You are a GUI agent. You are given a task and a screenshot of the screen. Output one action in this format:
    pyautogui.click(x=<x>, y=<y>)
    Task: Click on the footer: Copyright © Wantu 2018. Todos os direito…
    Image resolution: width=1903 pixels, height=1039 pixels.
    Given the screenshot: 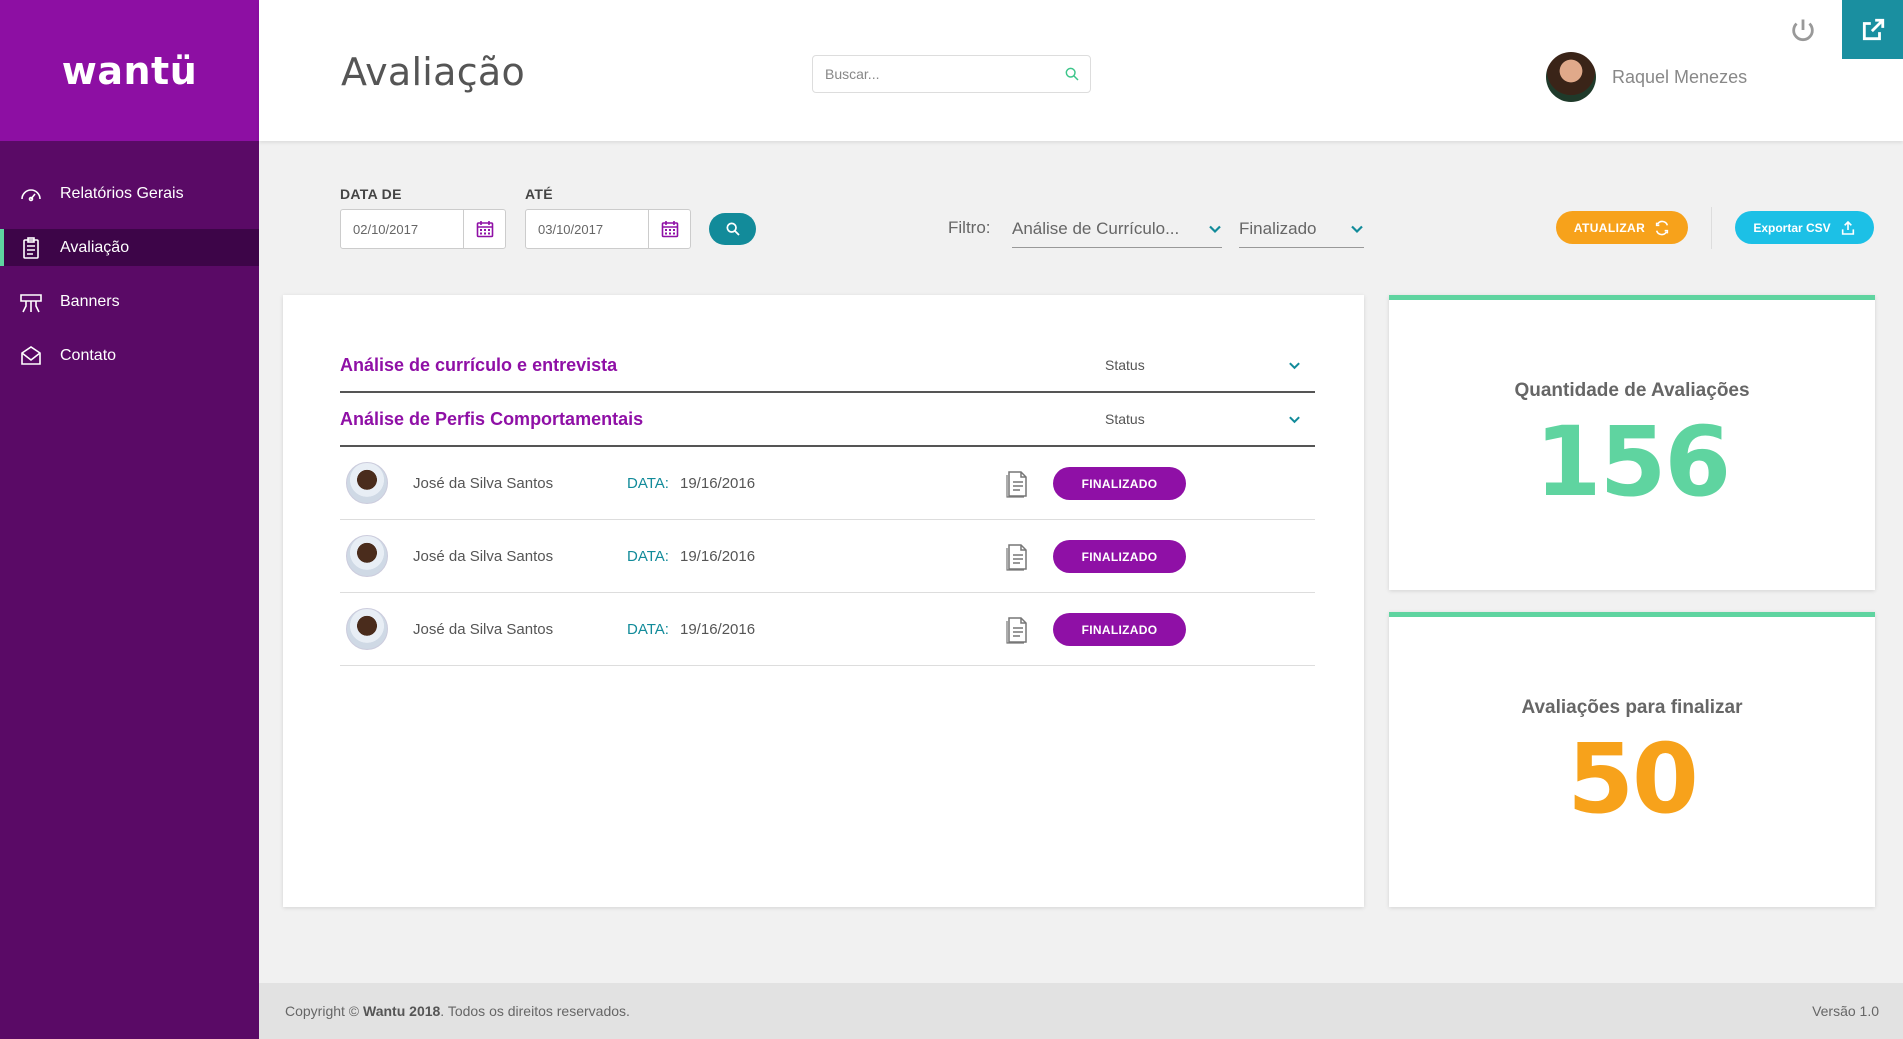 What is the action you would take?
    pyautogui.click(x=1081, y=1011)
    